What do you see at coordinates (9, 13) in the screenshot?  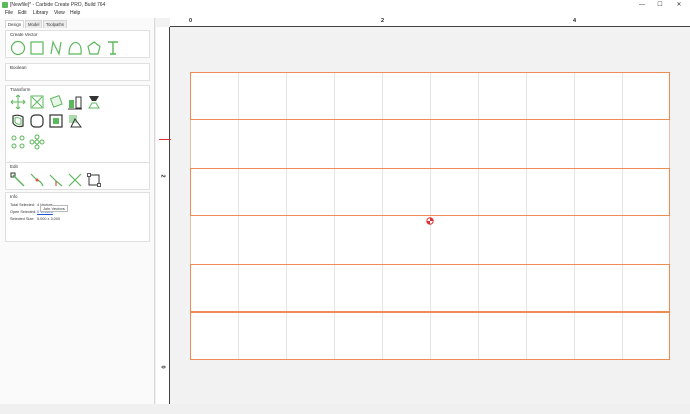 I see `menu-file: File` at bounding box center [9, 13].